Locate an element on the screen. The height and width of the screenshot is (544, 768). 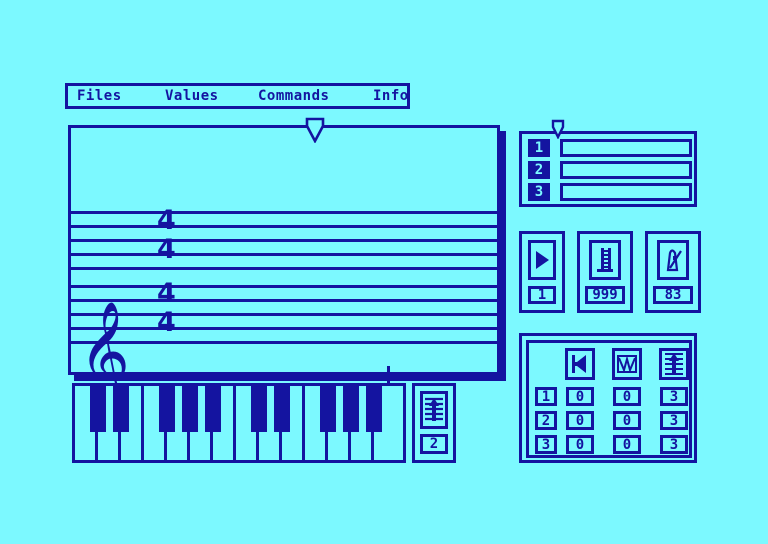
mixer-row-label: 3 is located at coordinates (546, 444).